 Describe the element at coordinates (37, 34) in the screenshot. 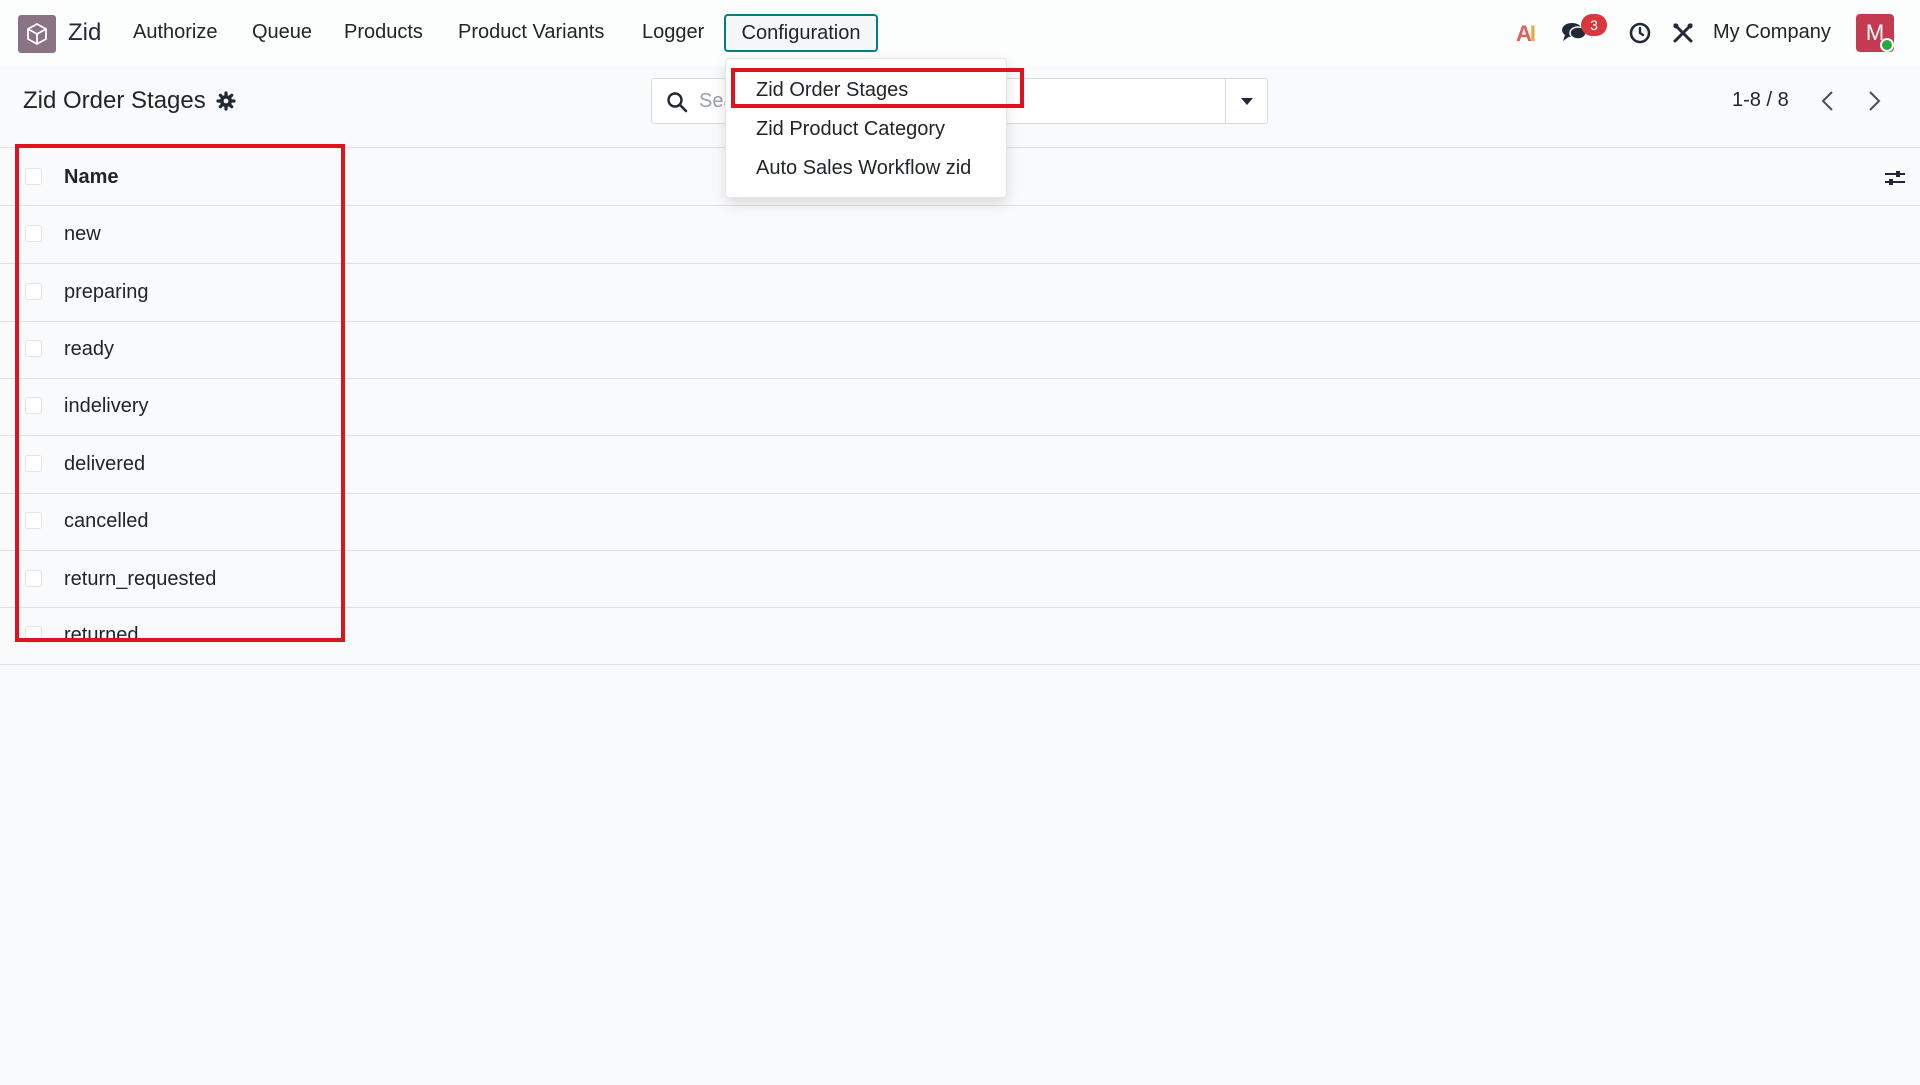

I see `app-logo-icon` at that location.